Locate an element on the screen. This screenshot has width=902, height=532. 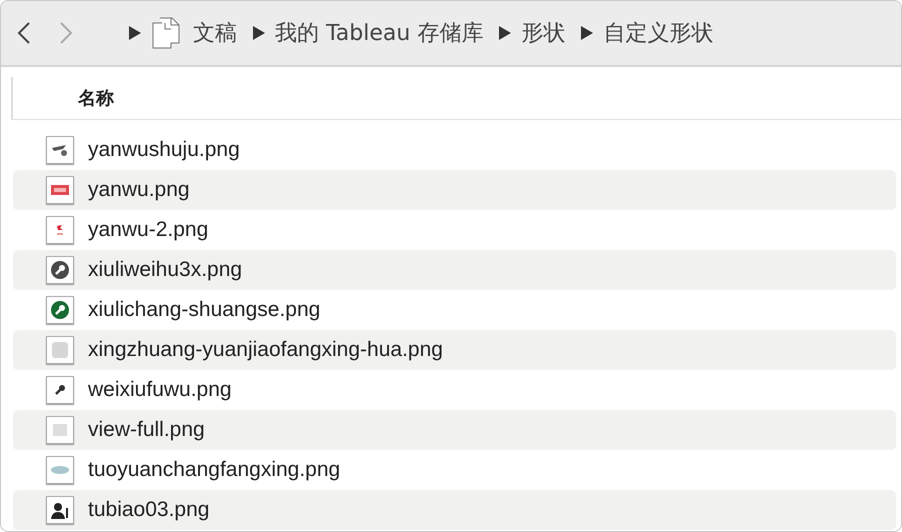
file-row: weixiufuwu.png is located at coordinates (454, 390).